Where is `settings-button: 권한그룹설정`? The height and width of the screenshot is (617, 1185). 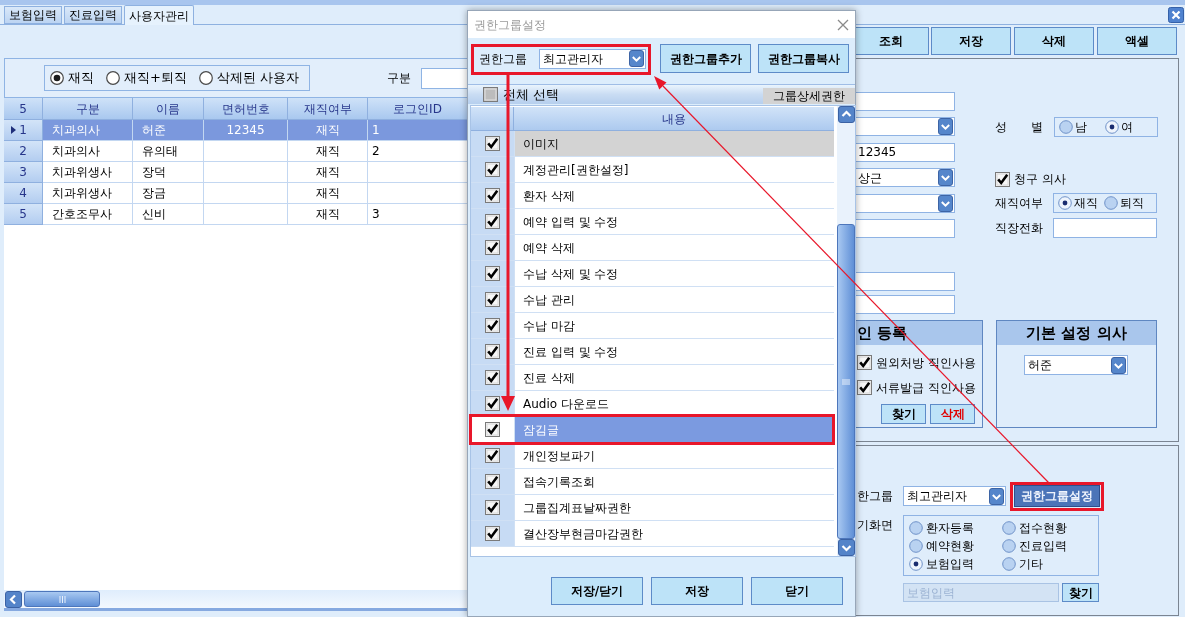 settings-button: 권한그룹설정 is located at coordinates (1057, 496).